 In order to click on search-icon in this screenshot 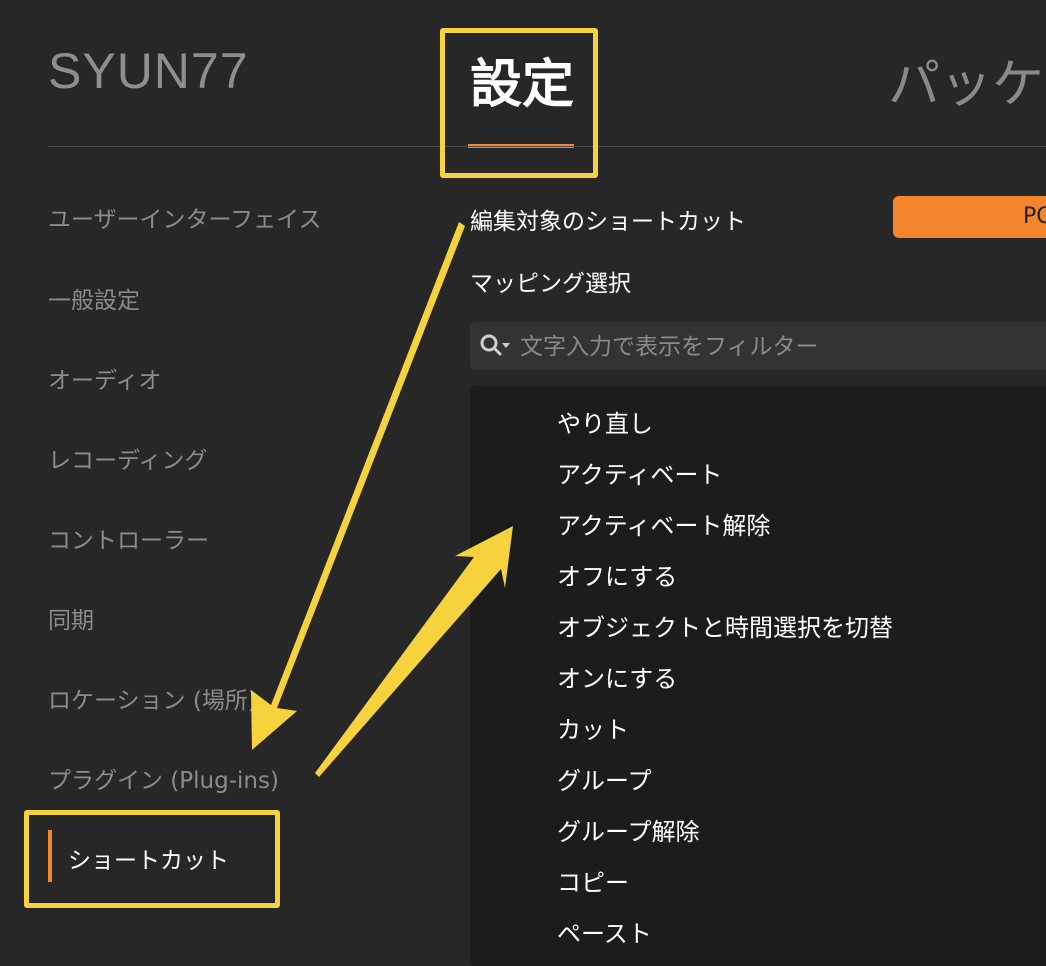, I will do `click(495, 348)`.